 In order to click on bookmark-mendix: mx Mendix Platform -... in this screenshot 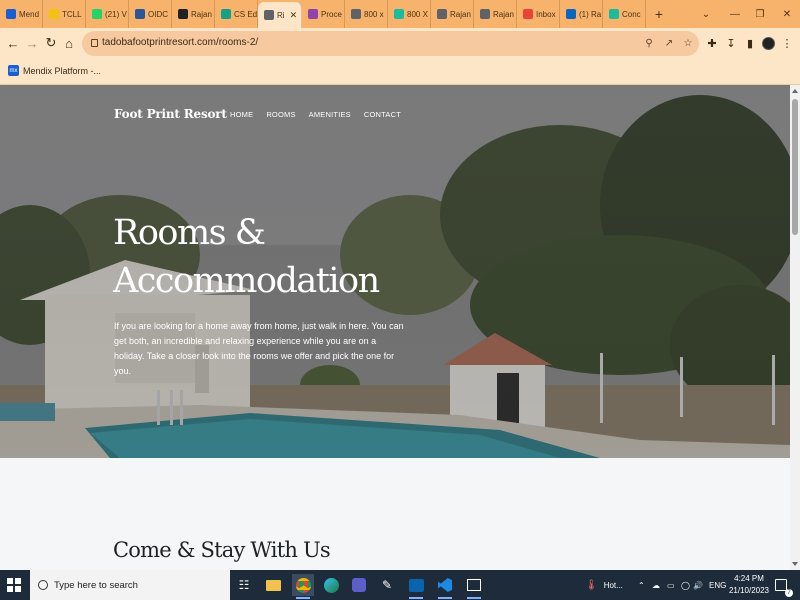, I will do `click(54, 70)`.